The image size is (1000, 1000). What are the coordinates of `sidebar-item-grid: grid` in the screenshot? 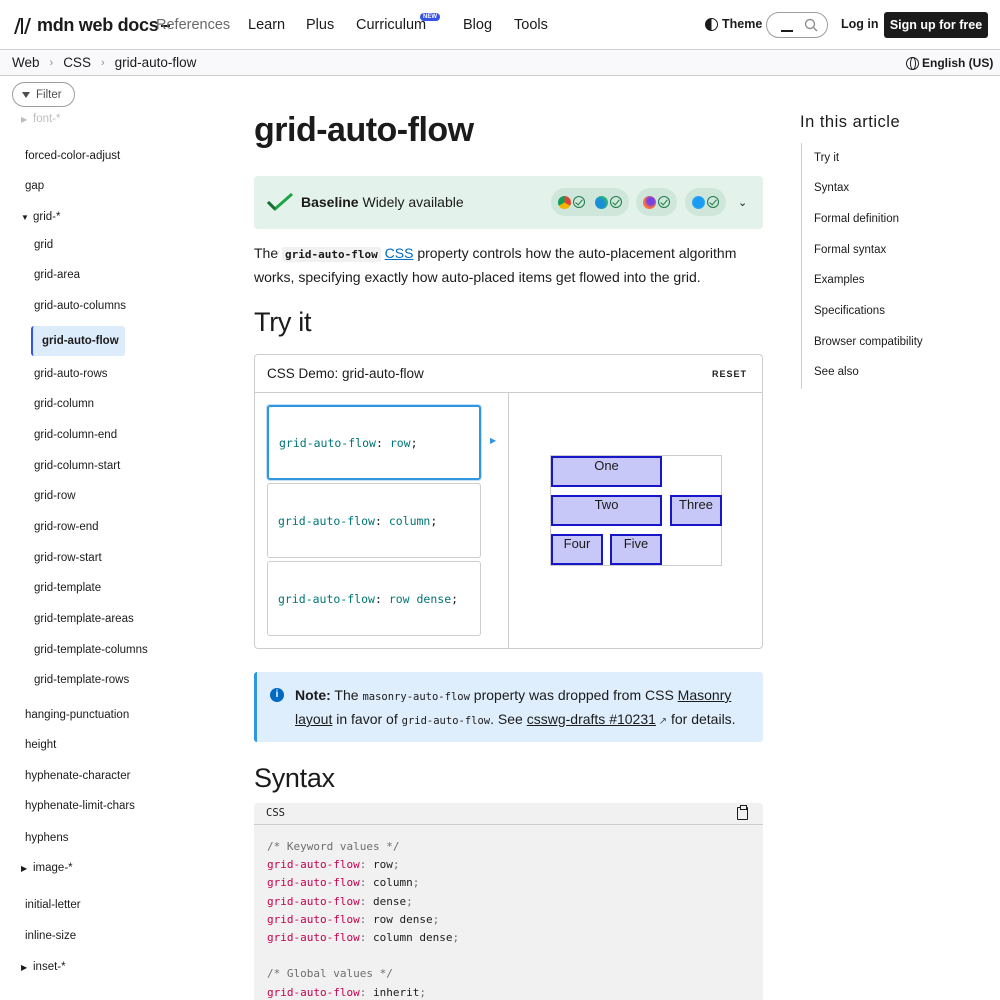 It's located at (43, 245).